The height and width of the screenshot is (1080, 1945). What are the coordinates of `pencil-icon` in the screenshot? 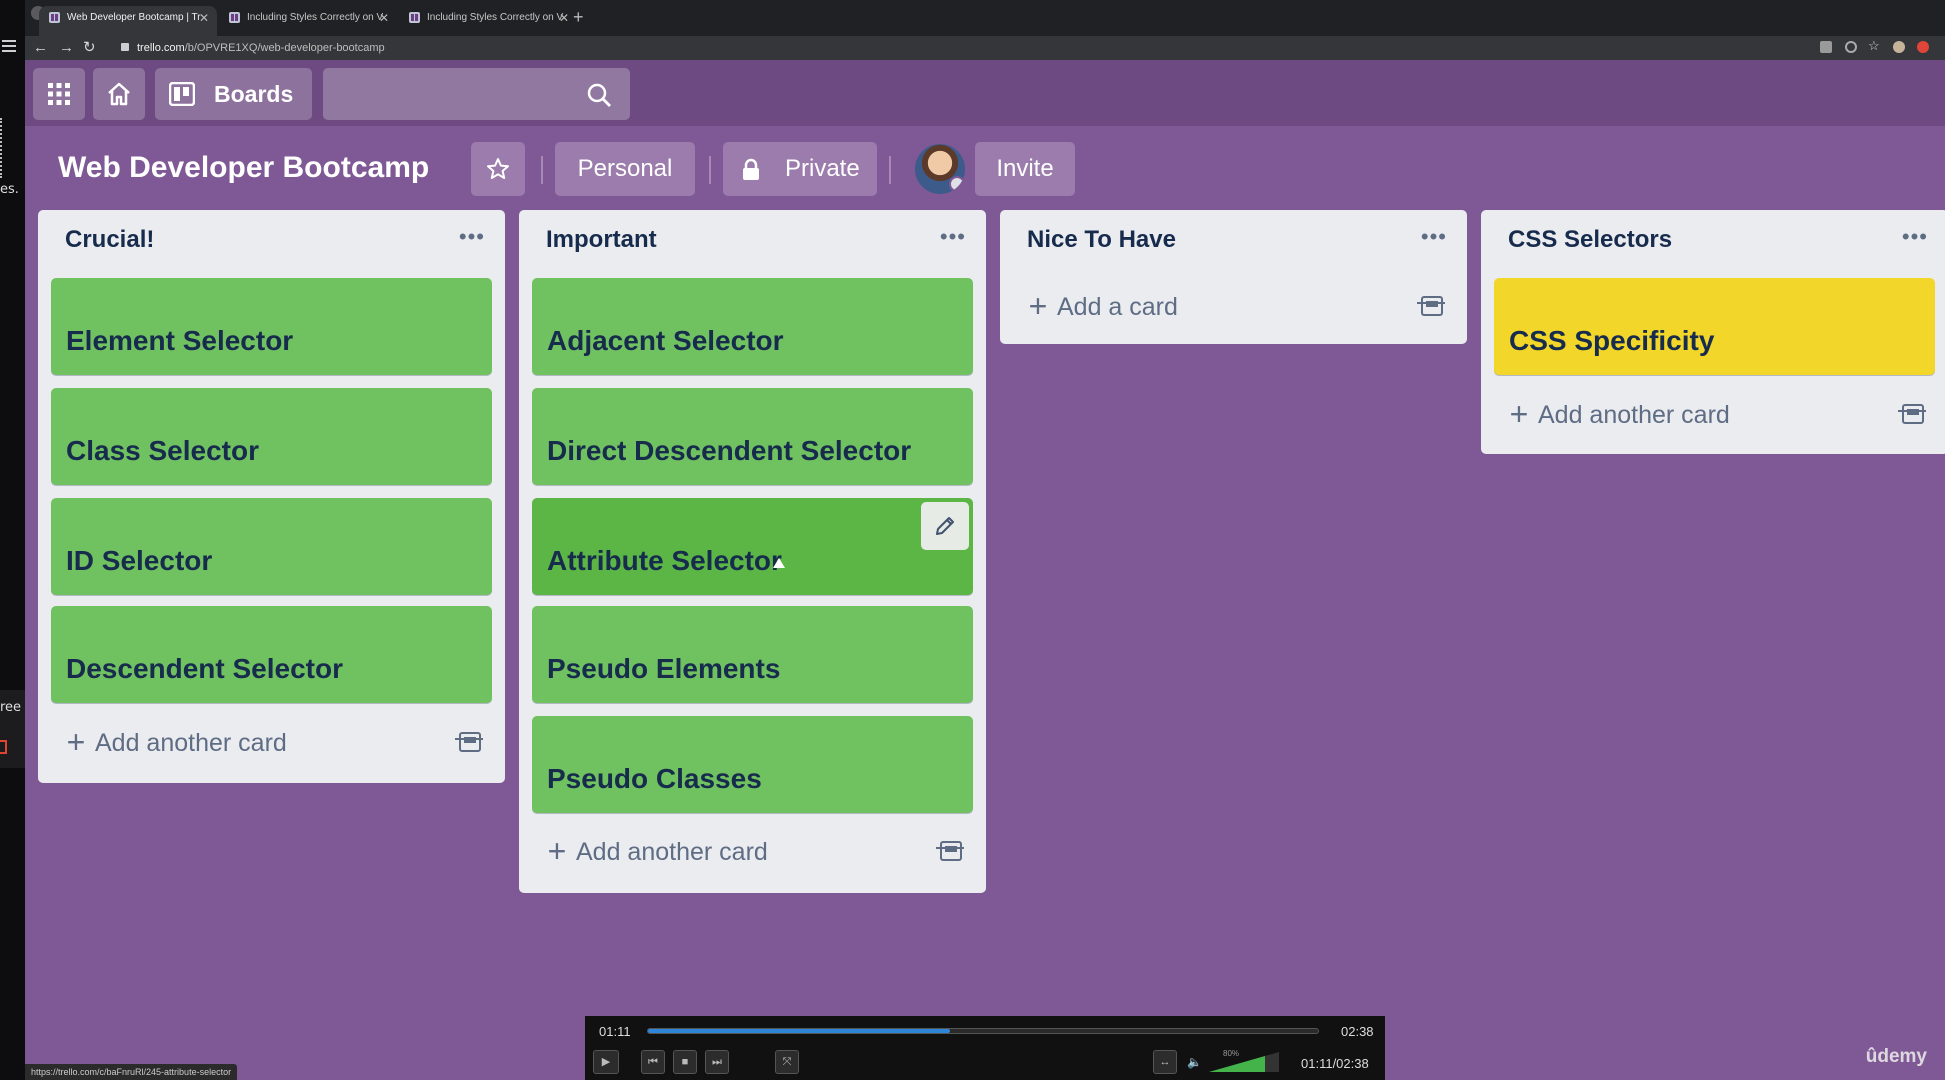 It's located at (945, 526).